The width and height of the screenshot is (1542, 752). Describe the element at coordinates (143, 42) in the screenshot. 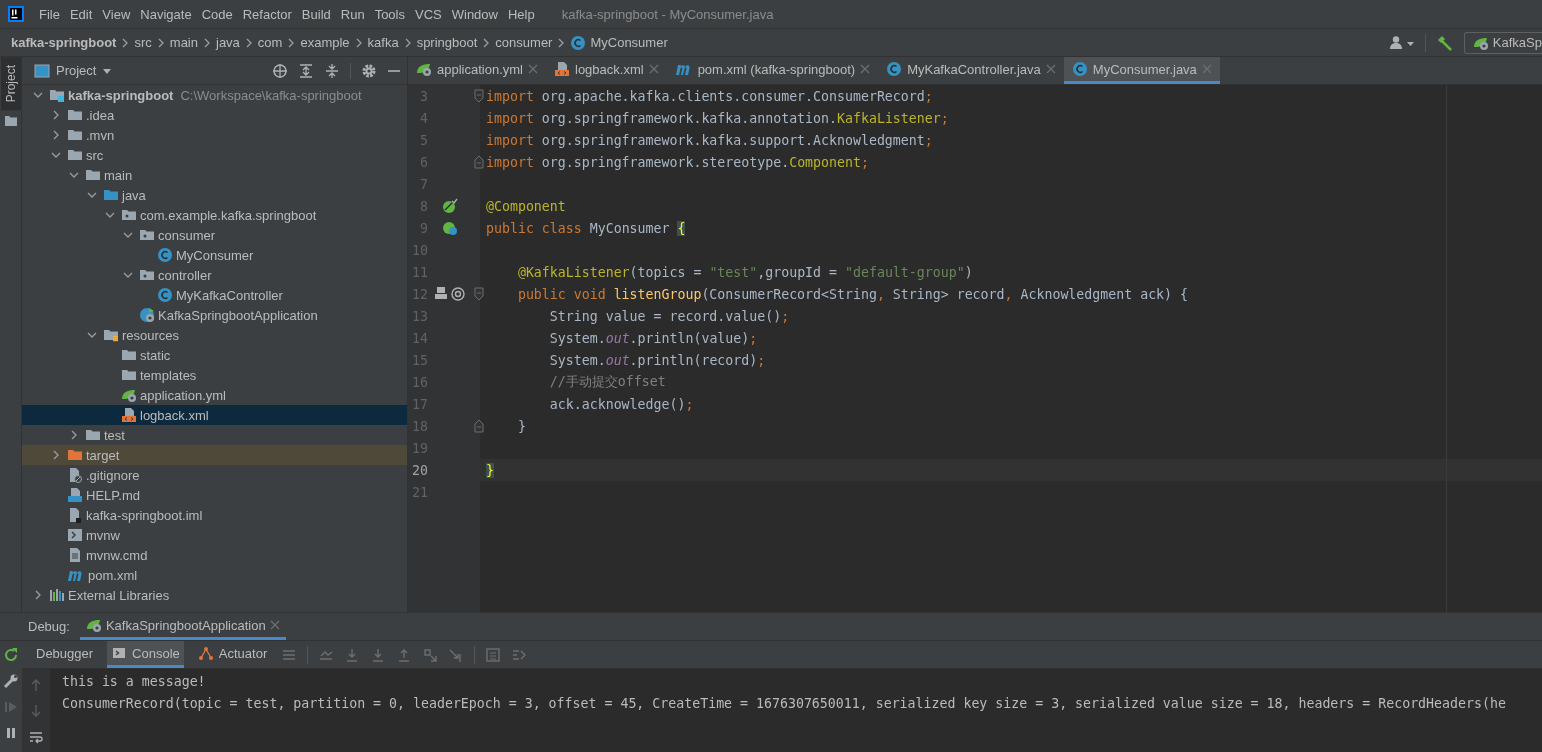

I see `breadcrumb-item: src` at that location.